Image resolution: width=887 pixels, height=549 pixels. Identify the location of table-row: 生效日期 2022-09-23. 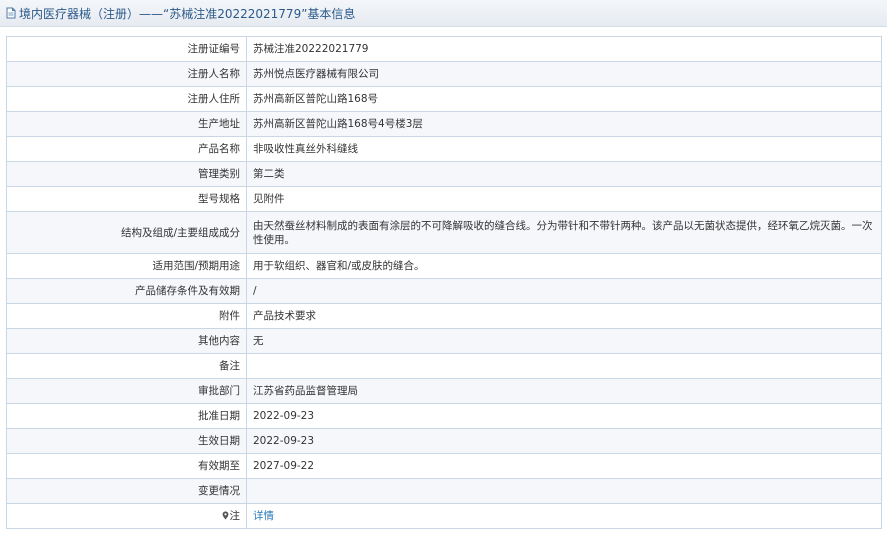
(444, 441).